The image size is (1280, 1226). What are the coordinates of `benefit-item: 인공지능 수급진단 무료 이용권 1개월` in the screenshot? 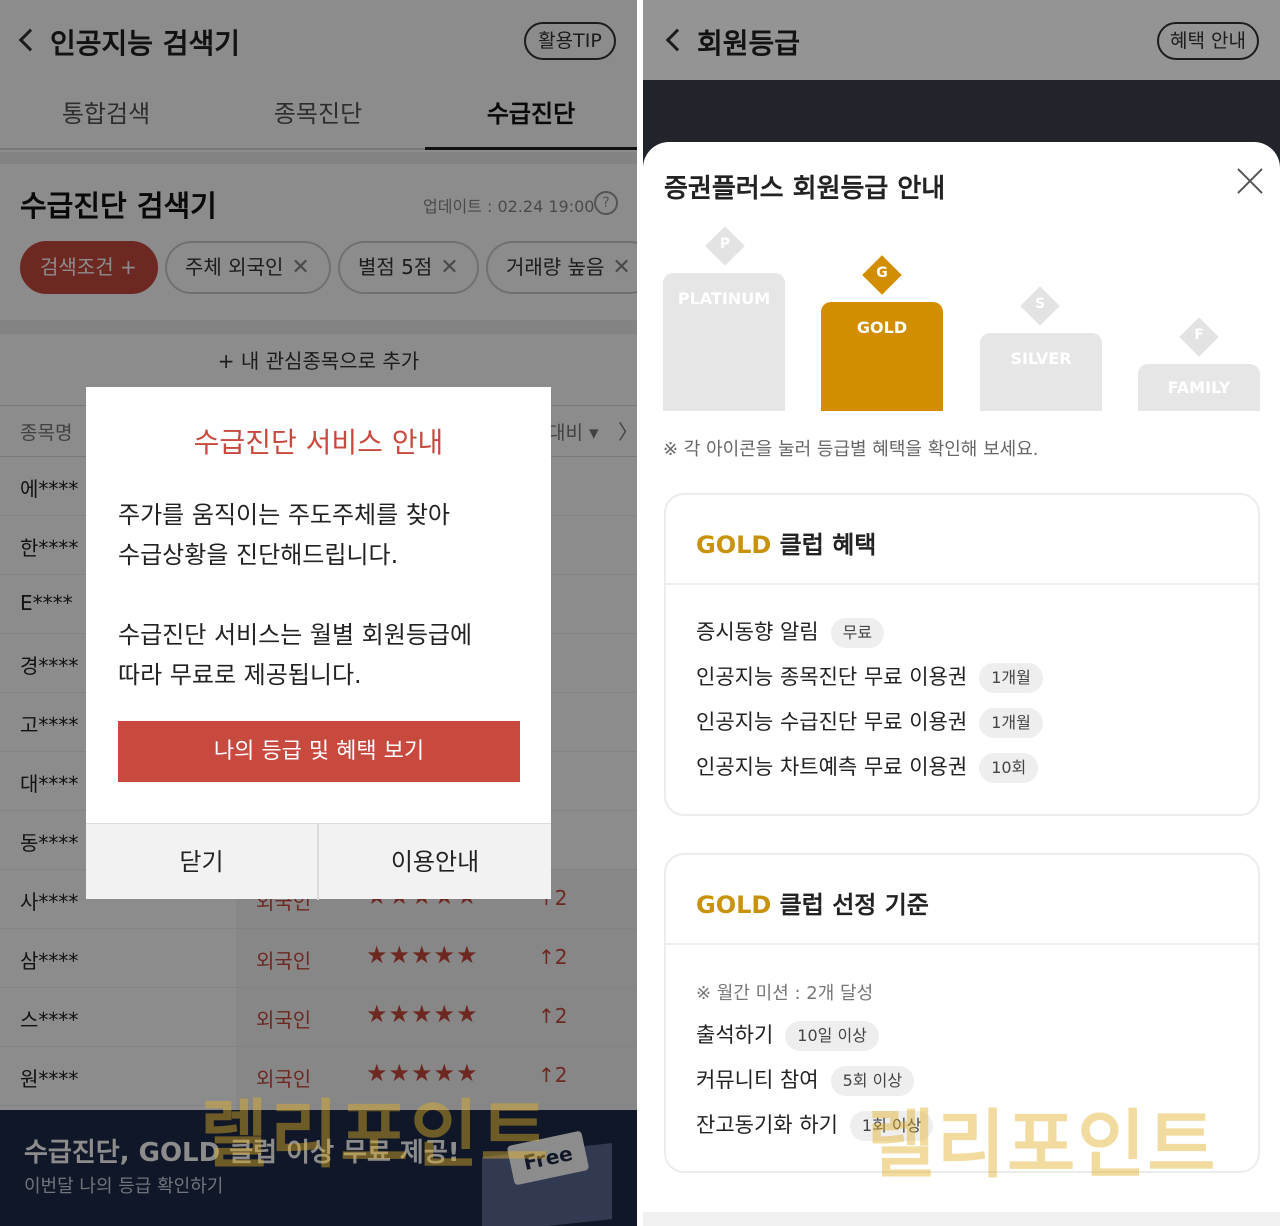 It's located at (869, 722).